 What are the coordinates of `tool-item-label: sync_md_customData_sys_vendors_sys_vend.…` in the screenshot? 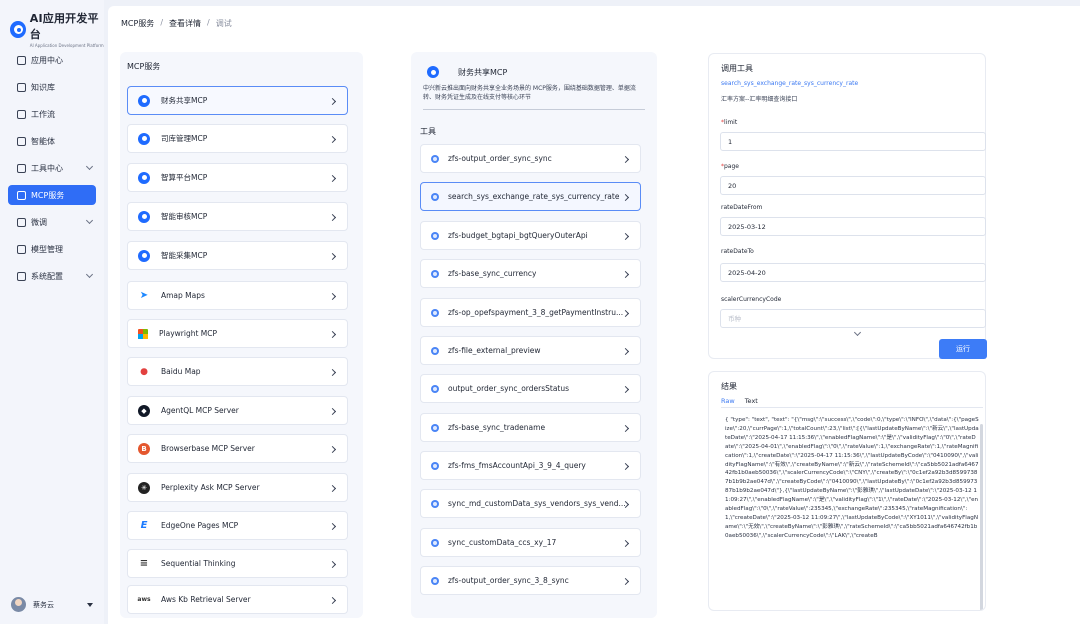 It's located at (537, 503).